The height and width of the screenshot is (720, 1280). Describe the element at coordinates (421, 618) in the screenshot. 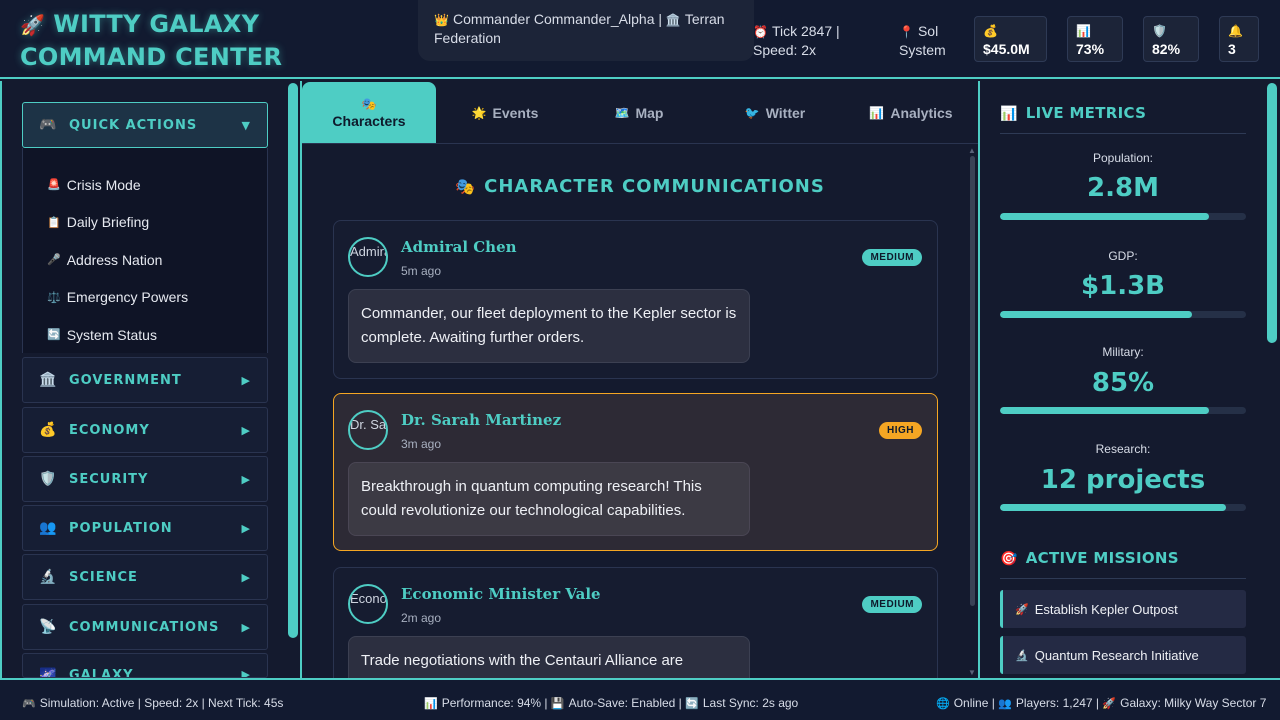

I see `message-time: 2m ago` at that location.